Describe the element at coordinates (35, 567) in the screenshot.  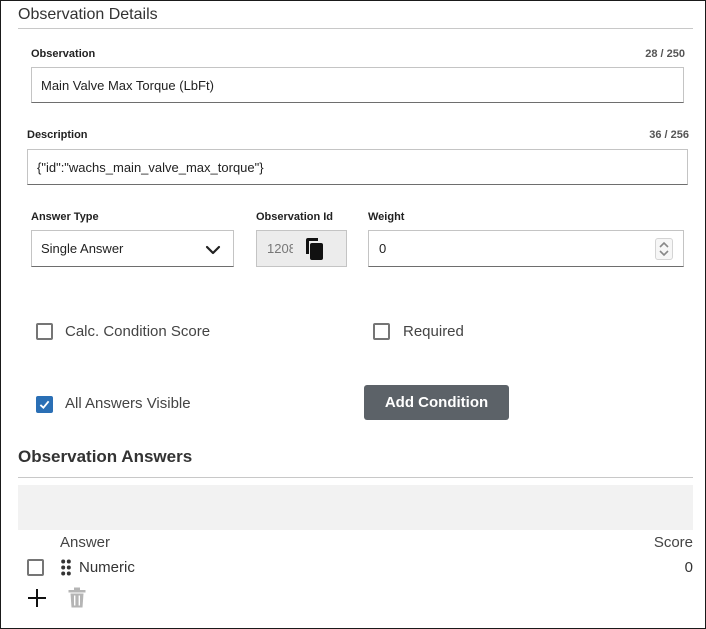
I see `row-select-checkbox` at that location.